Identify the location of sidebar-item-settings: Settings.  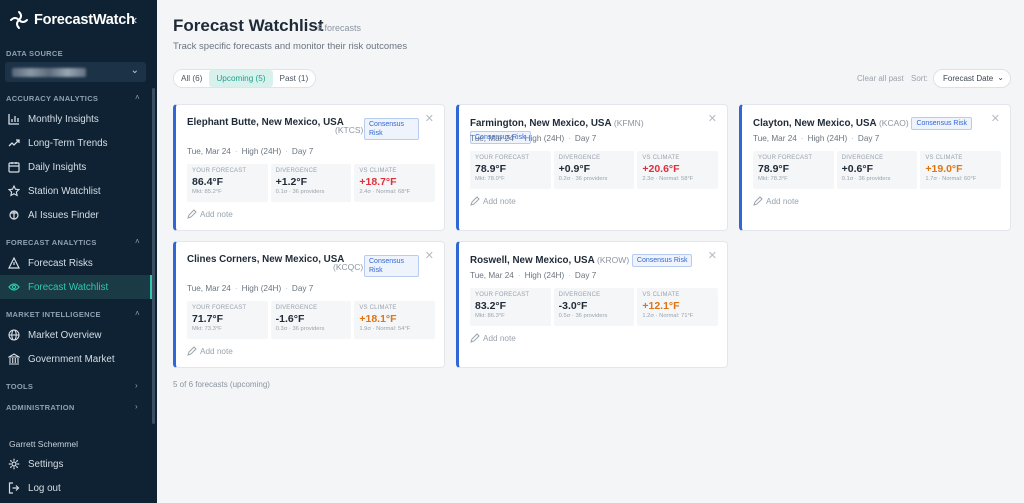
(76, 464).